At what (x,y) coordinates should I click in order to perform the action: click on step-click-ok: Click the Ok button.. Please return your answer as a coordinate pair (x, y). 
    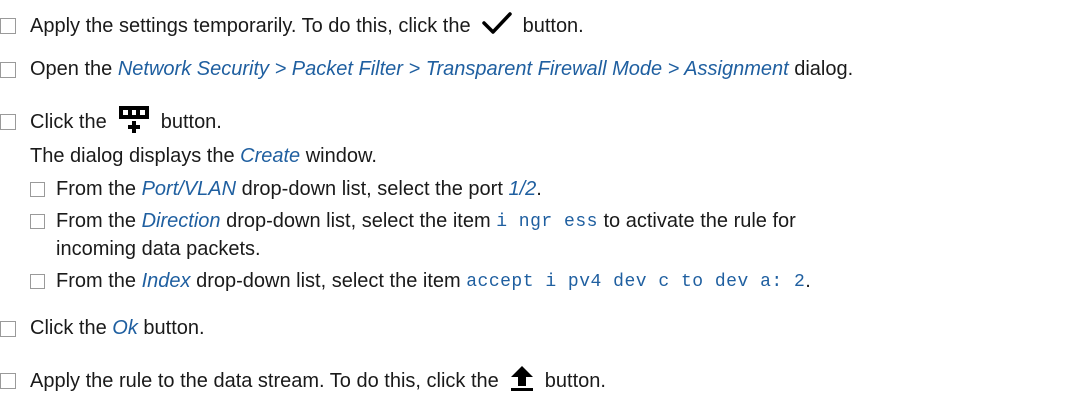
    Looking at the image, I should click on (532, 328).